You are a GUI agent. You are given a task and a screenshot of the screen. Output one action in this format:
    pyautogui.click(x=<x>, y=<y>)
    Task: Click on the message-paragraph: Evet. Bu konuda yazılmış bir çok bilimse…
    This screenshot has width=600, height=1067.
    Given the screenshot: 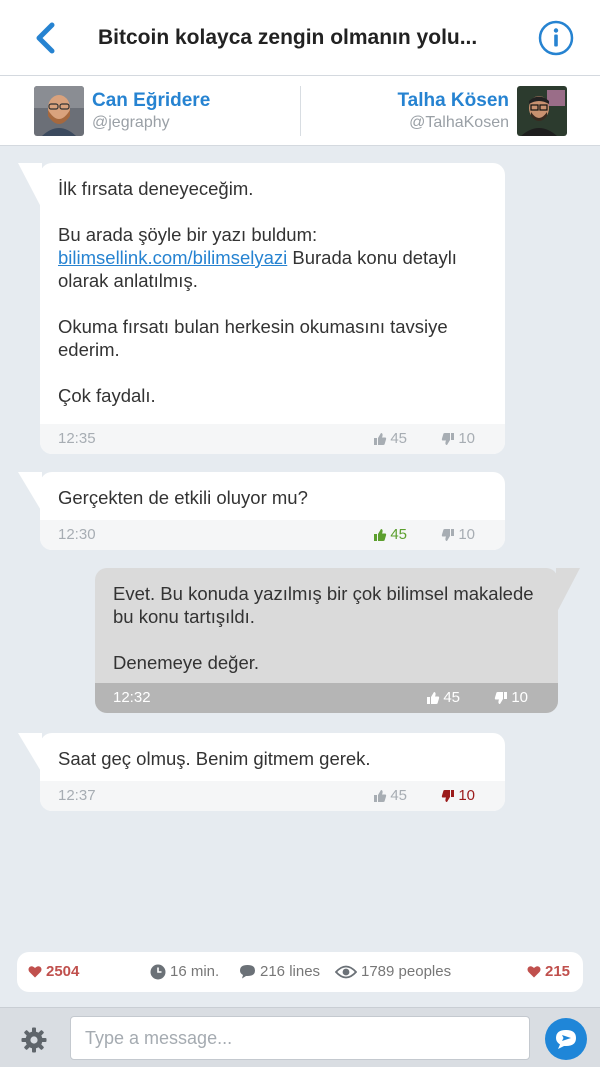 What is the action you would take?
    pyautogui.click(x=323, y=605)
    